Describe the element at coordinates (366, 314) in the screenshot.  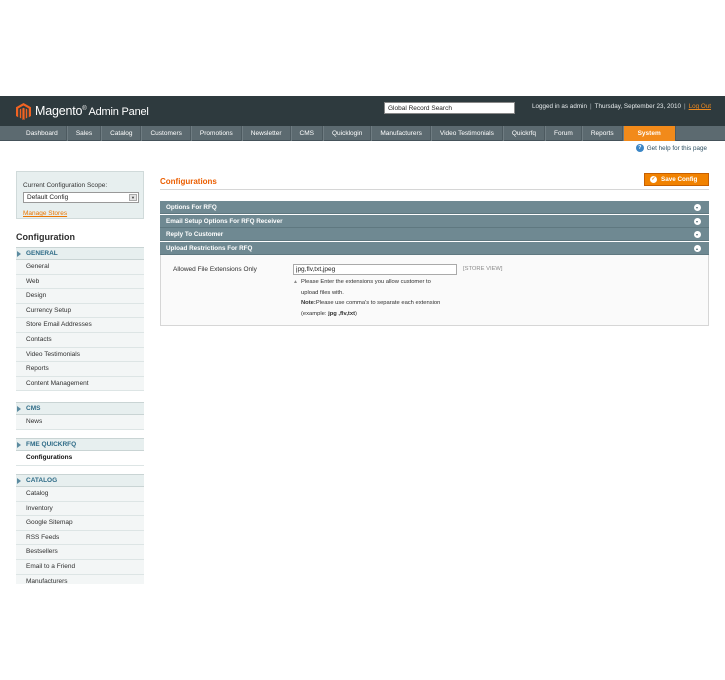
I see `note-line: (example: jpg ,flv,txt)` at that location.